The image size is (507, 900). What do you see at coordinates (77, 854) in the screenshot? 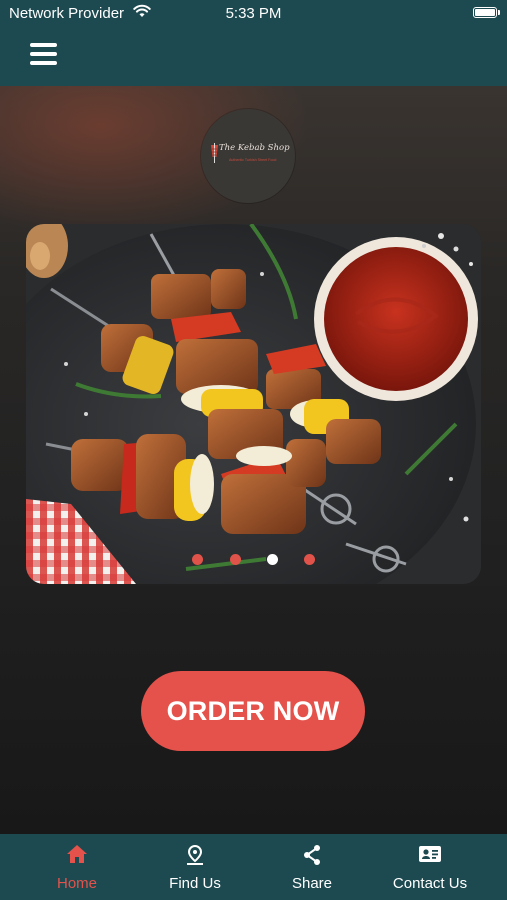
I see `home-icon` at bounding box center [77, 854].